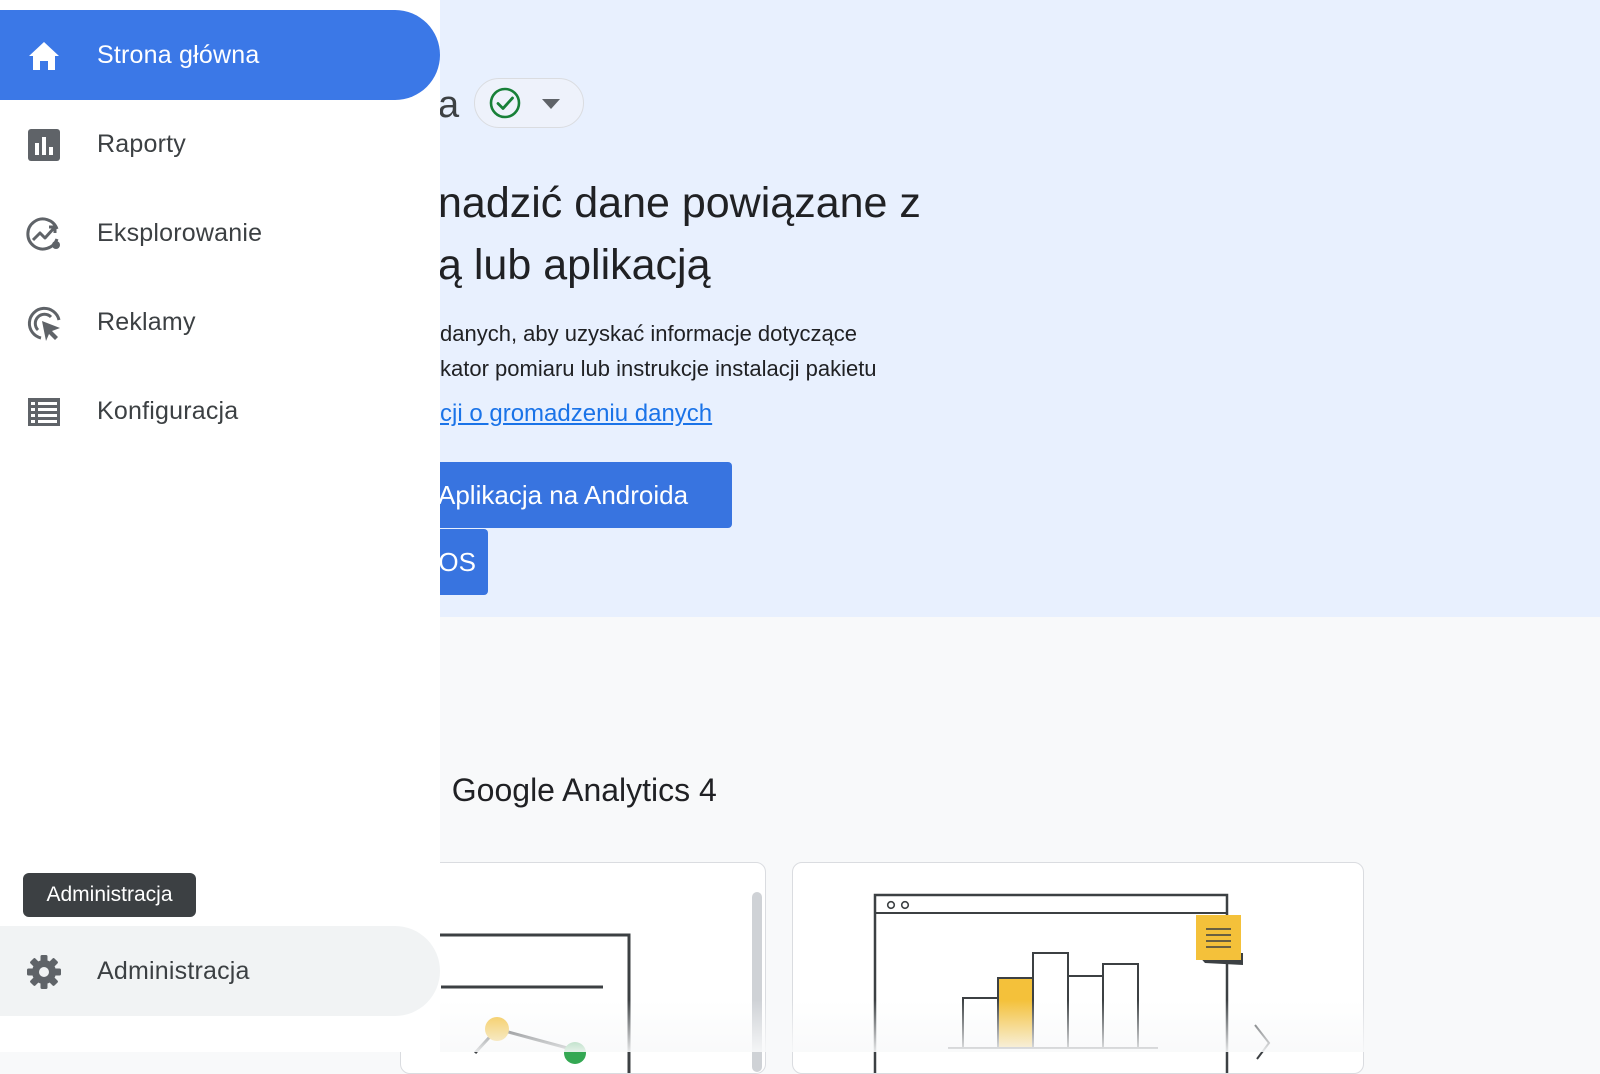  I want to click on sidebar-item-ads: Reklamy, so click(220, 322).